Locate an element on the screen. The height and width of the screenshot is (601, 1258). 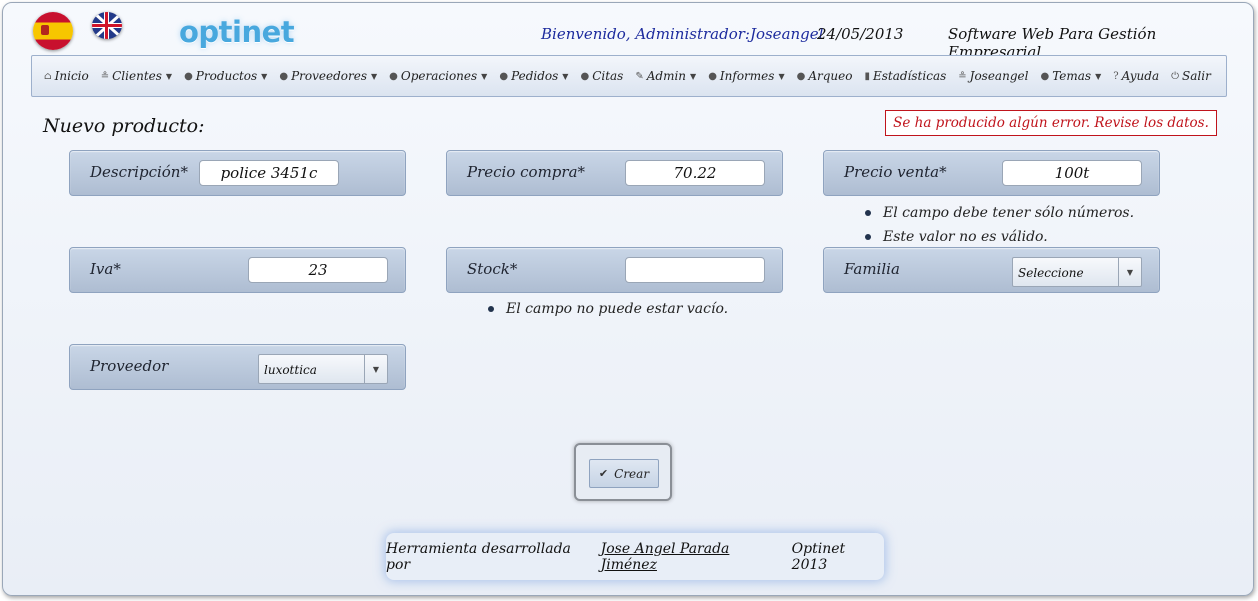
menu-item-label: Temas is located at coordinates (1072, 76).